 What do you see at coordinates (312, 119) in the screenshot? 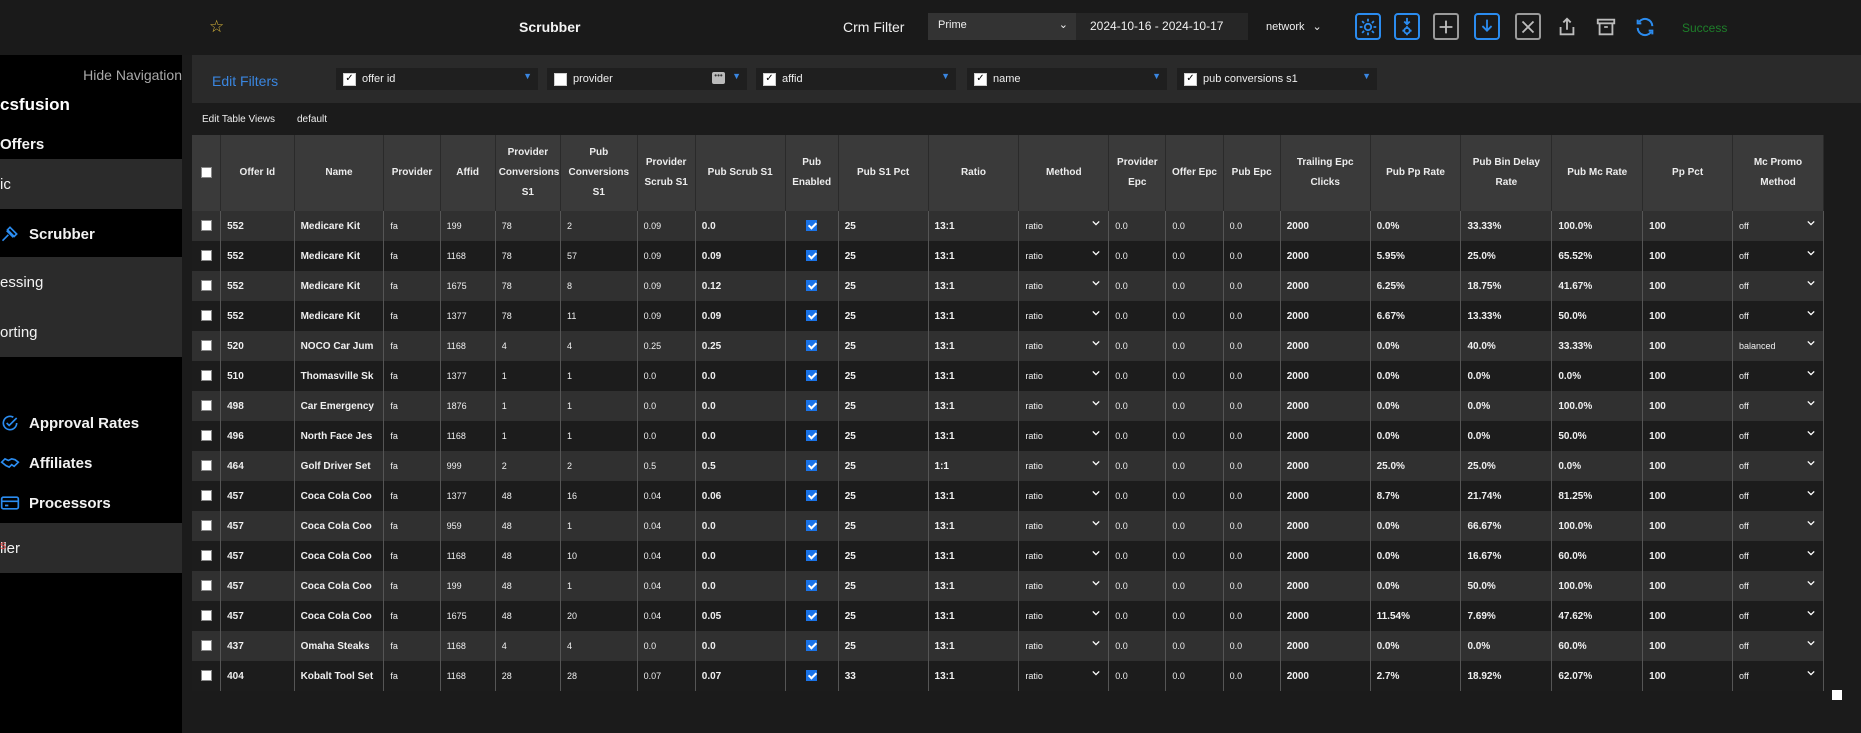
I see `current-table-view: default` at bounding box center [312, 119].